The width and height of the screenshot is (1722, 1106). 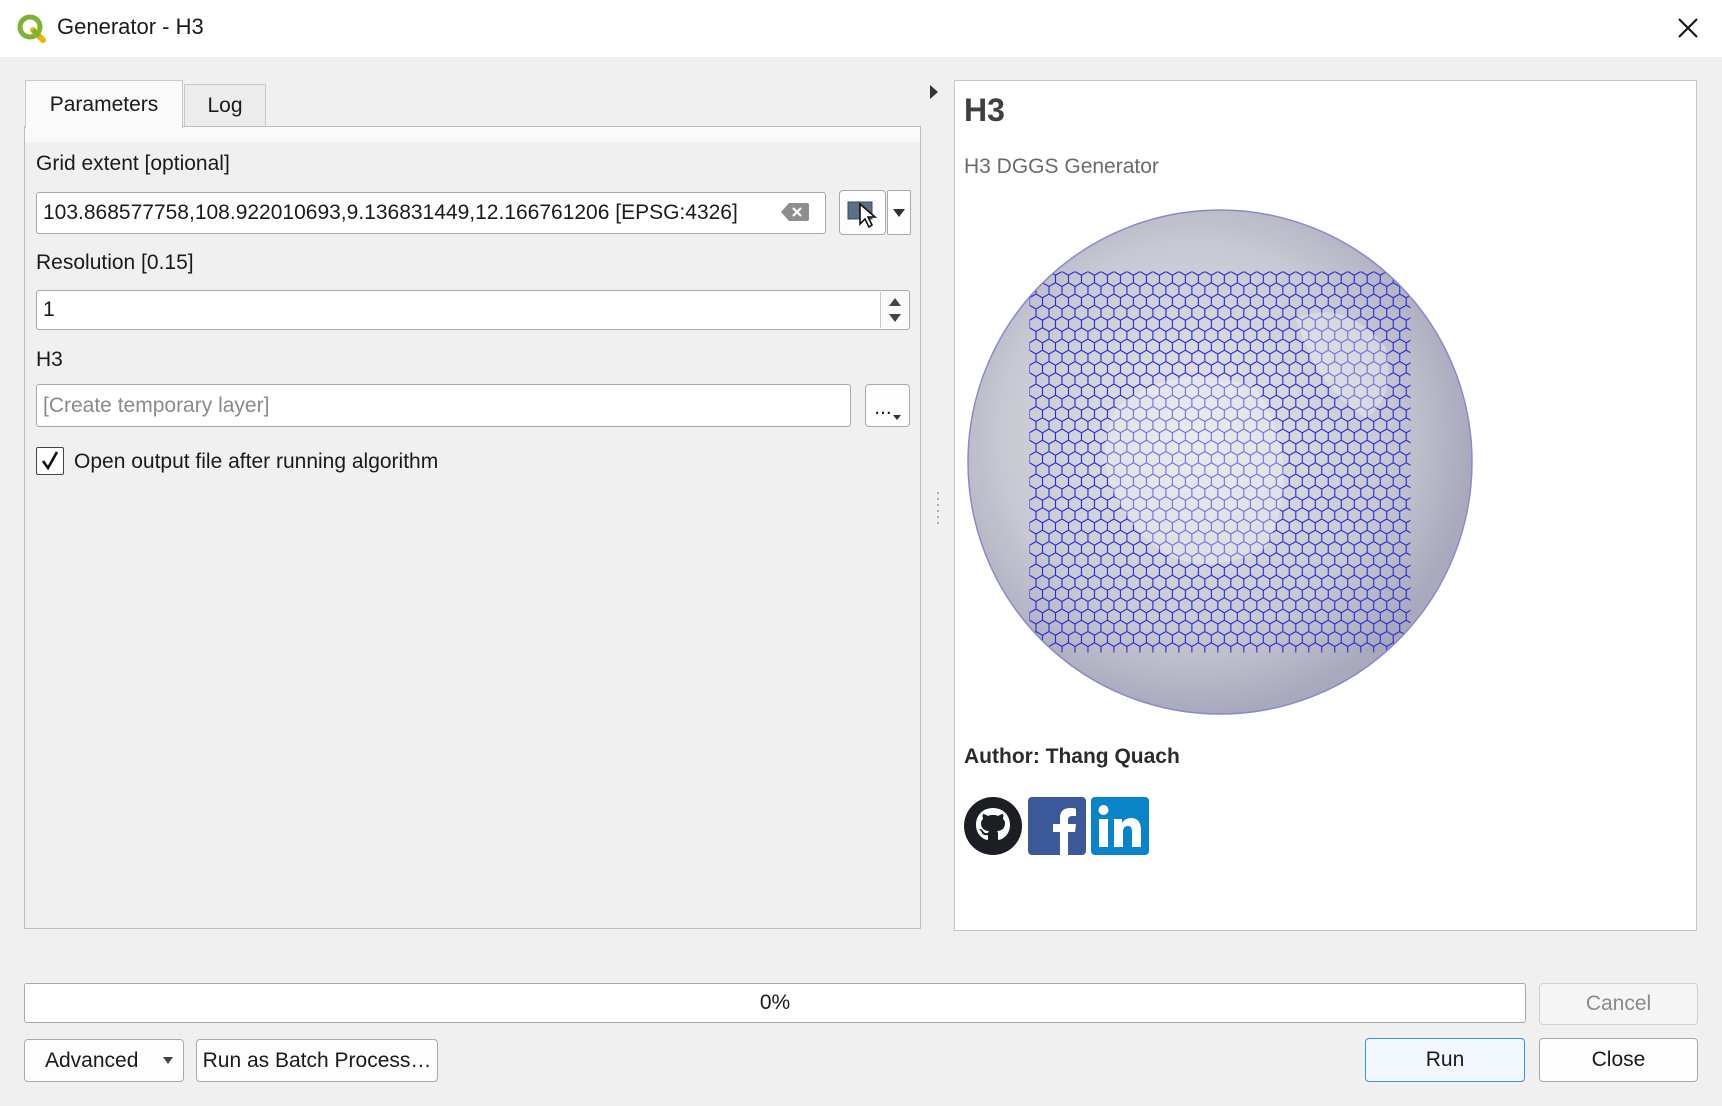 What do you see at coordinates (156, 405) in the screenshot?
I see `output-placeholder: [Create temporary layer]` at bounding box center [156, 405].